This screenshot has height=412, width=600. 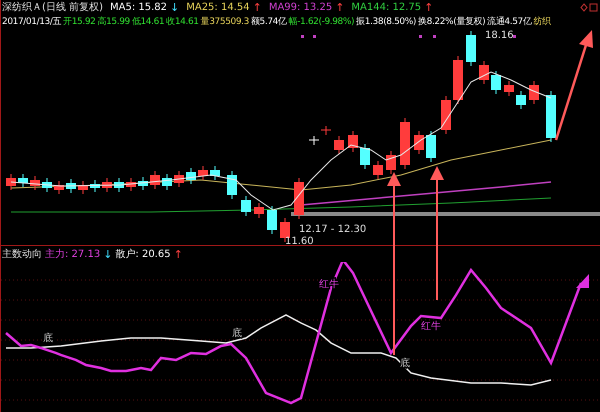 What do you see at coordinates (332, 229) in the screenshot?
I see `price-label: 12.17 - 12.30` at bounding box center [332, 229].